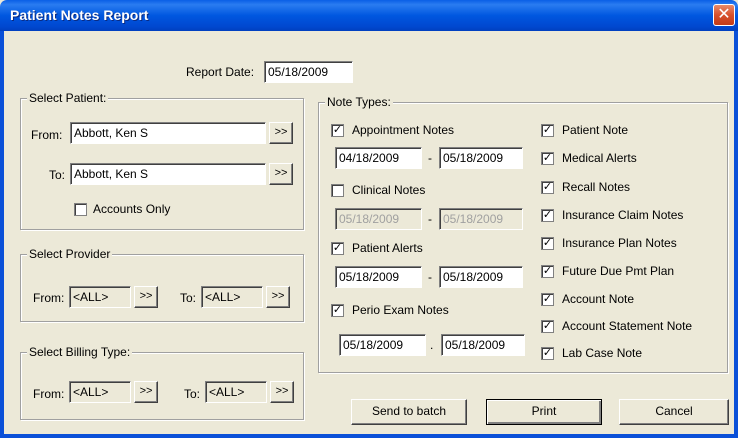 This screenshot has height=438, width=738. I want to click on report-date-field: 05/18/2009, so click(308, 72).